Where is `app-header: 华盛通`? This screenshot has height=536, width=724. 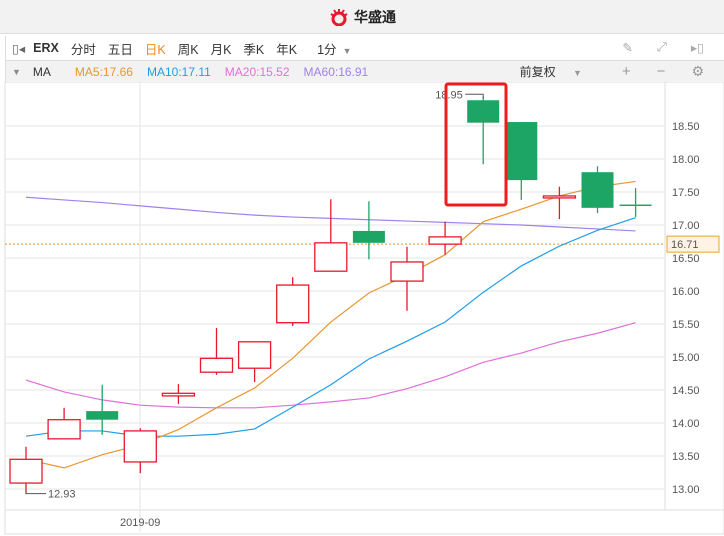 app-header: 华盛通 is located at coordinates (362, 17).